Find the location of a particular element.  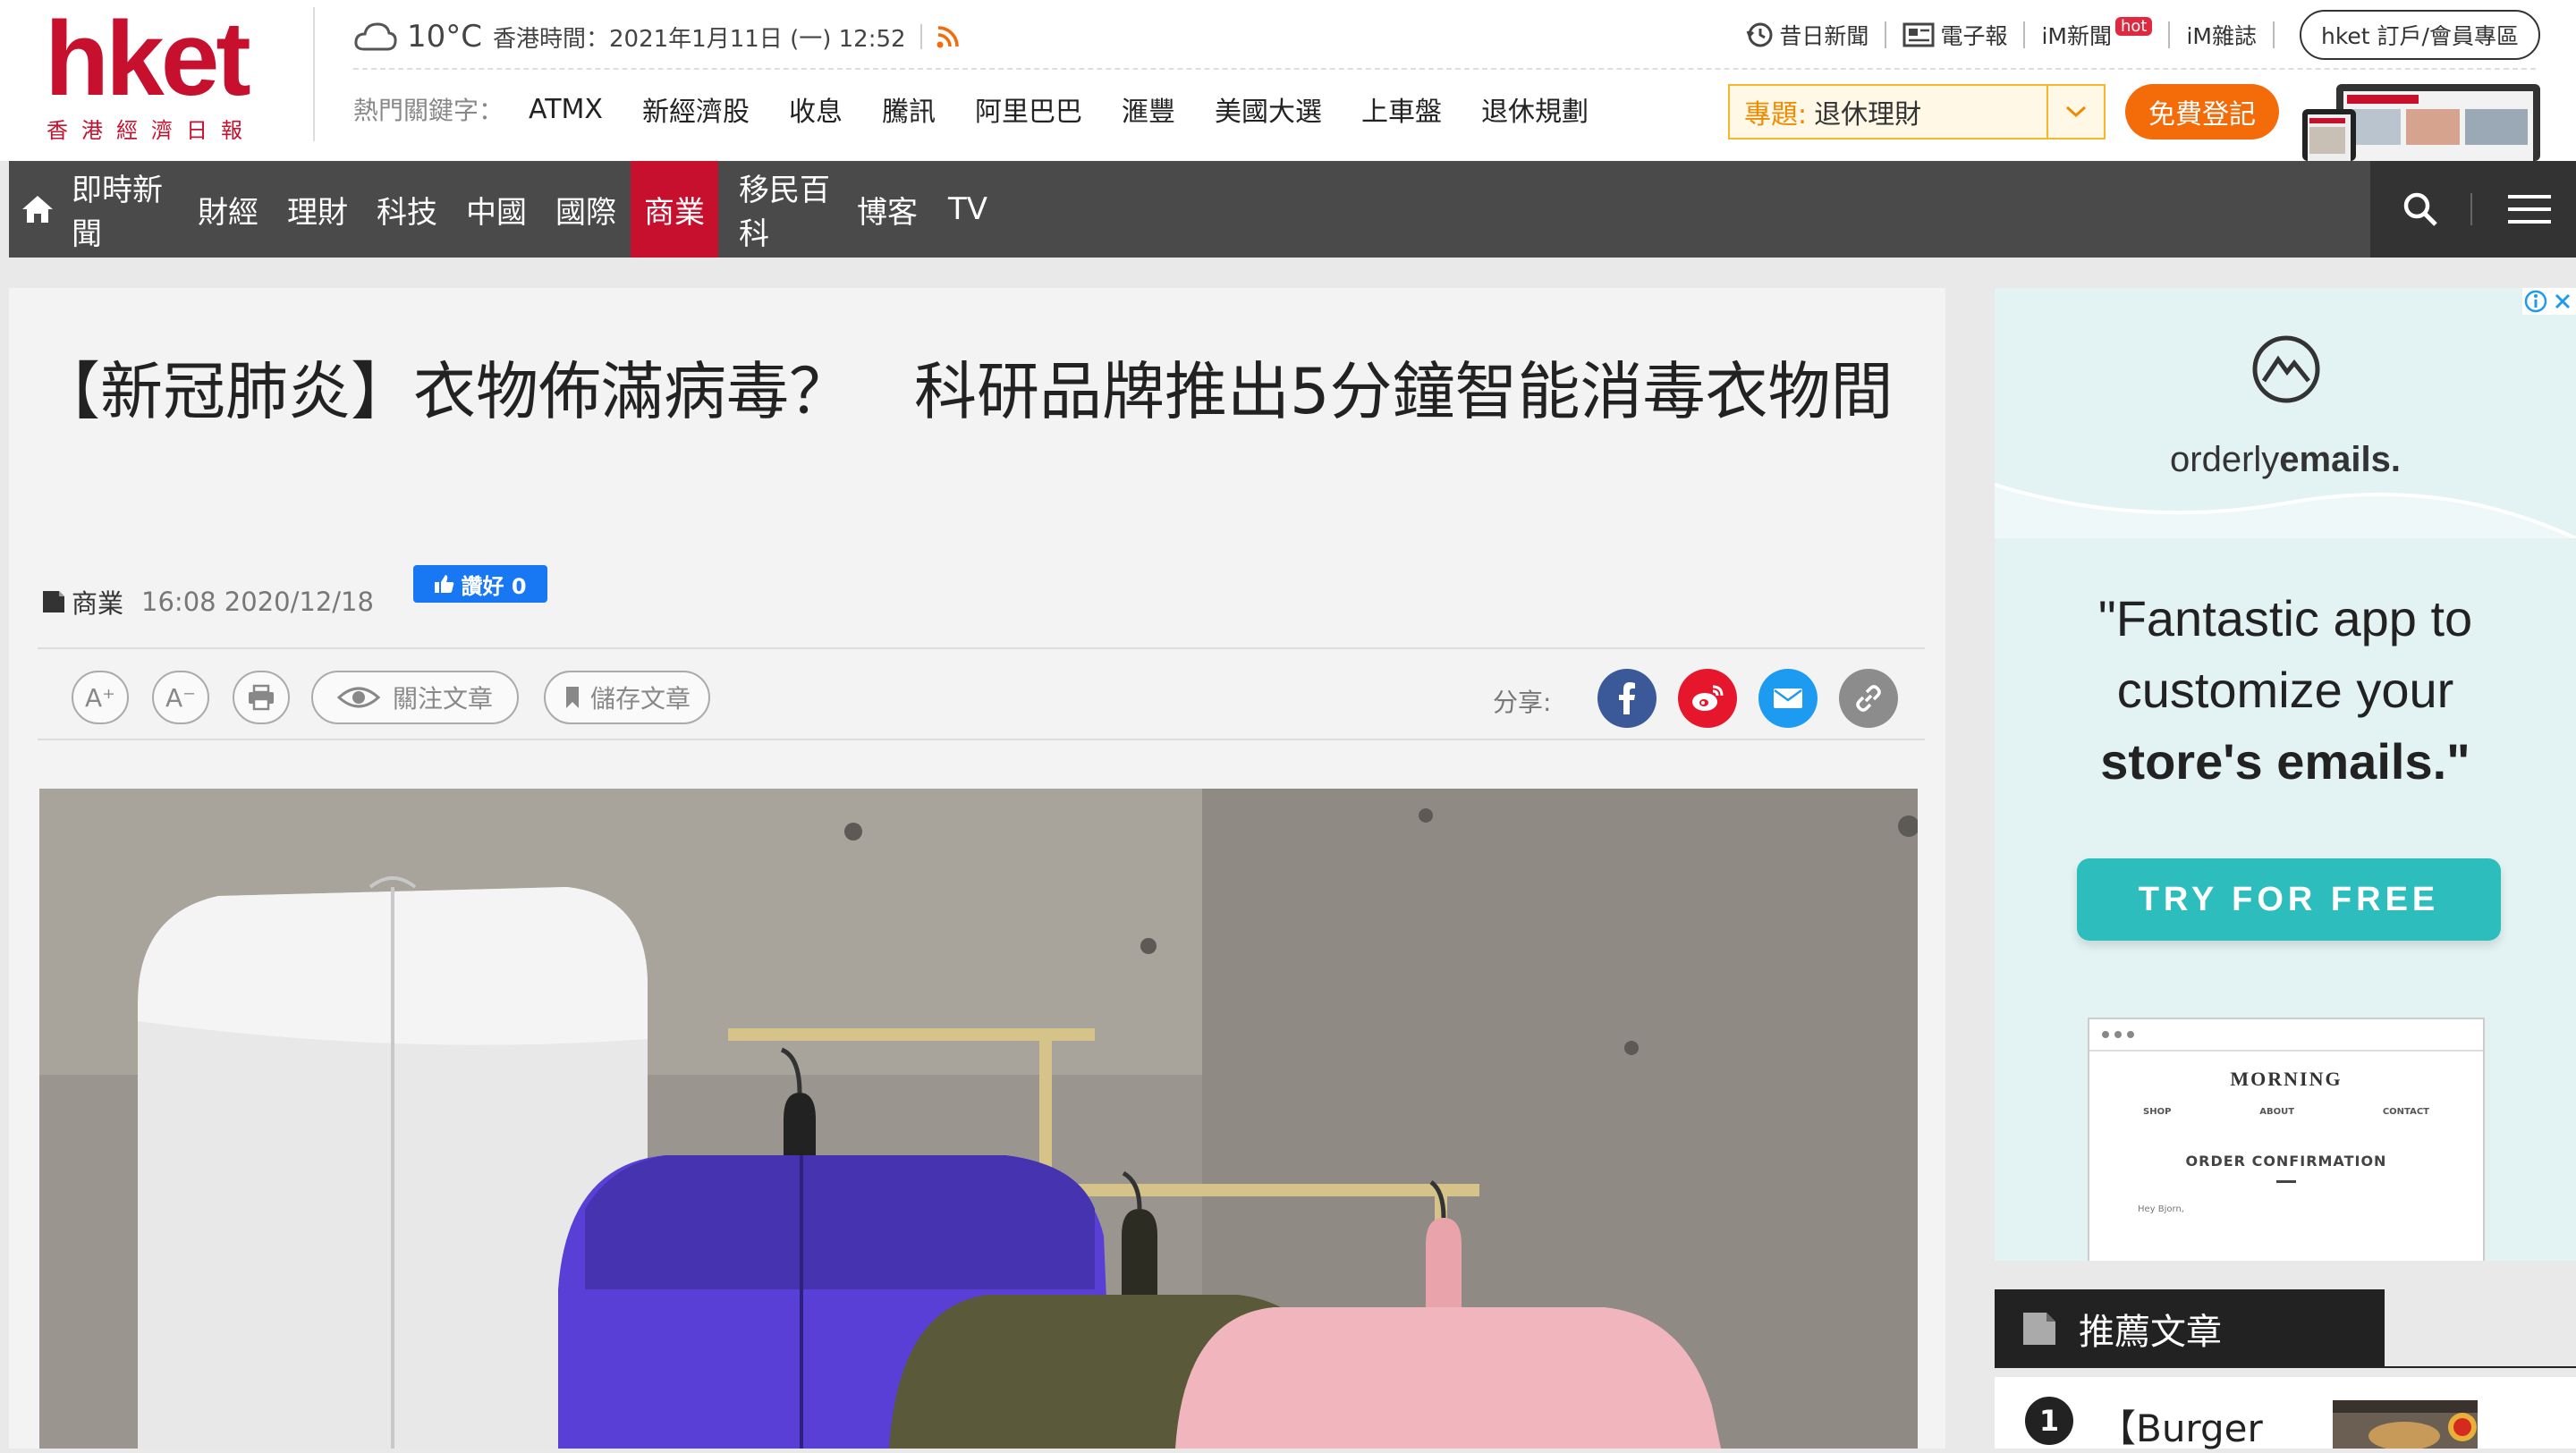

weibo-share-icon is located at coordinates (1707, 698).